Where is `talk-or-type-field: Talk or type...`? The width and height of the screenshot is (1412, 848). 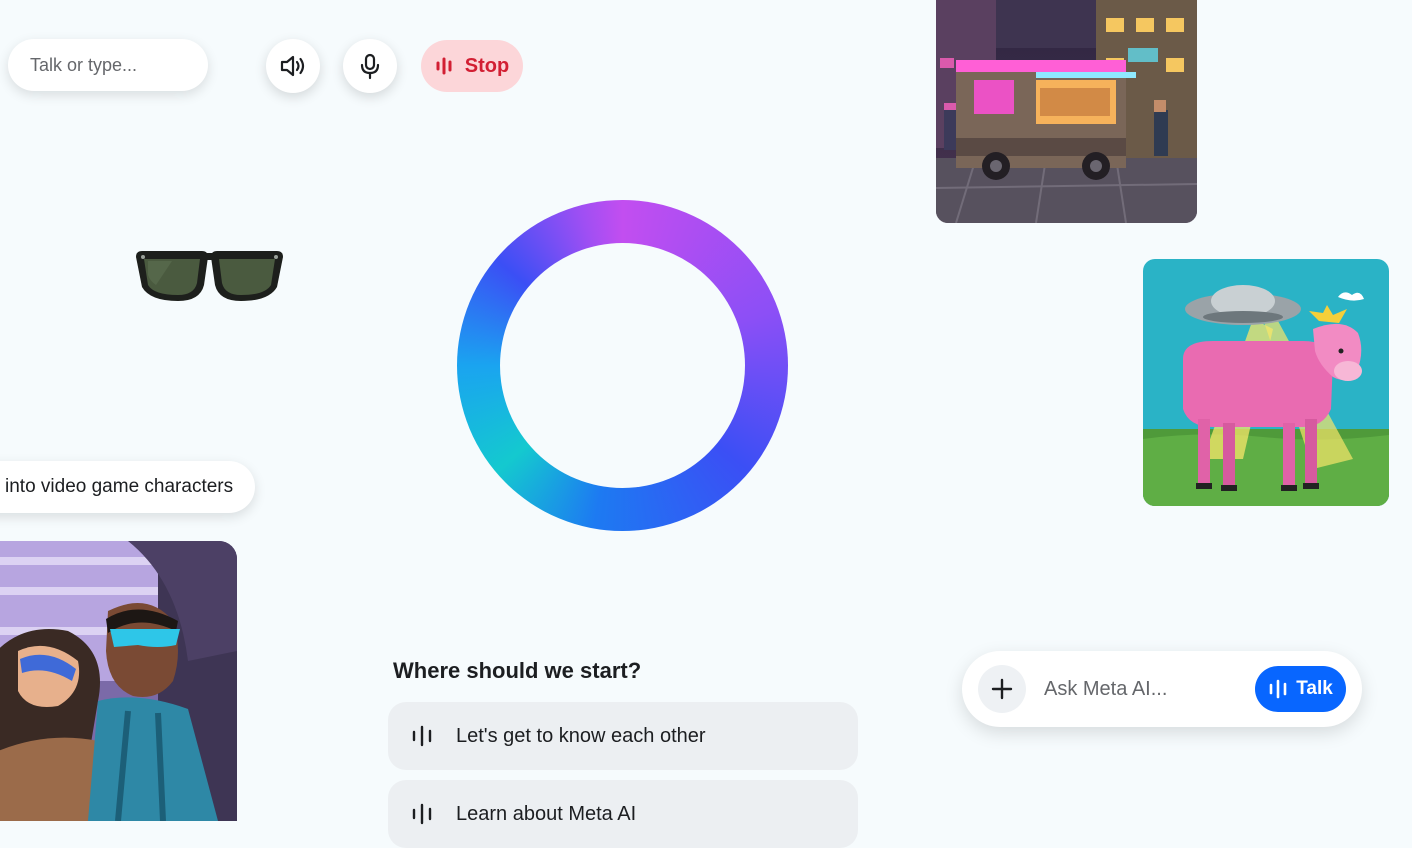 talk-or-type-field: Talk or type... is located at coordinates (108, 65).